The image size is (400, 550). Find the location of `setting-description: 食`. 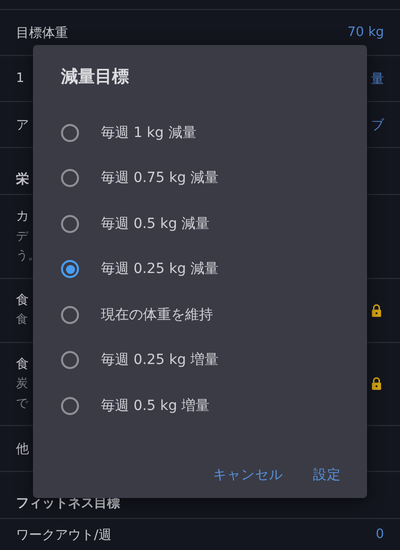

setting-description: 食 is located at coordinates (22, 319).